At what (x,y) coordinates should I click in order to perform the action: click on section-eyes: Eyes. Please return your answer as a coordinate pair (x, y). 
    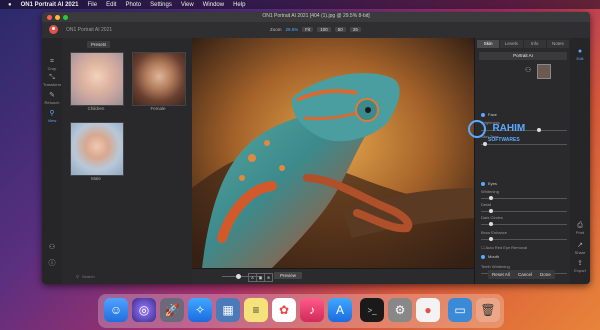
    Looking at the image, I should click on (524, 183).